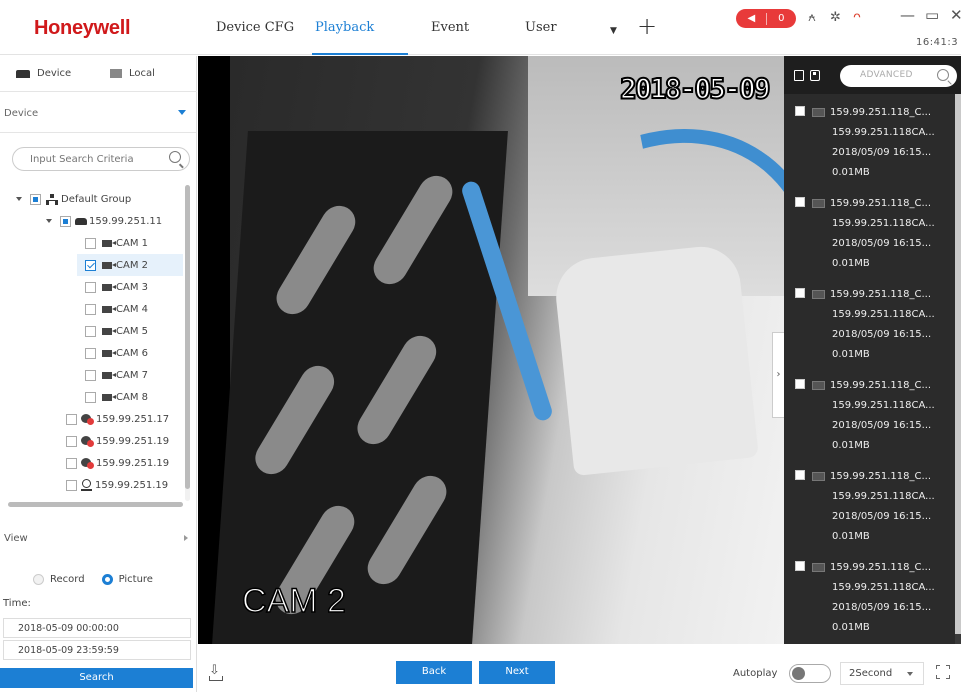 The height and width of the screenshot is (692, 961). I want to click on user-icon: ⍲, so click(812, 17).